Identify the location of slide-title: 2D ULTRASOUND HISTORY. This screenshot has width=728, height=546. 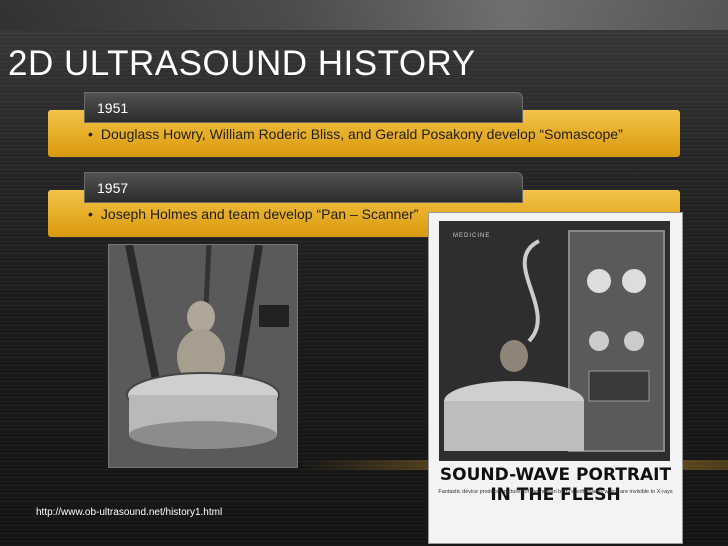
(242, 63).